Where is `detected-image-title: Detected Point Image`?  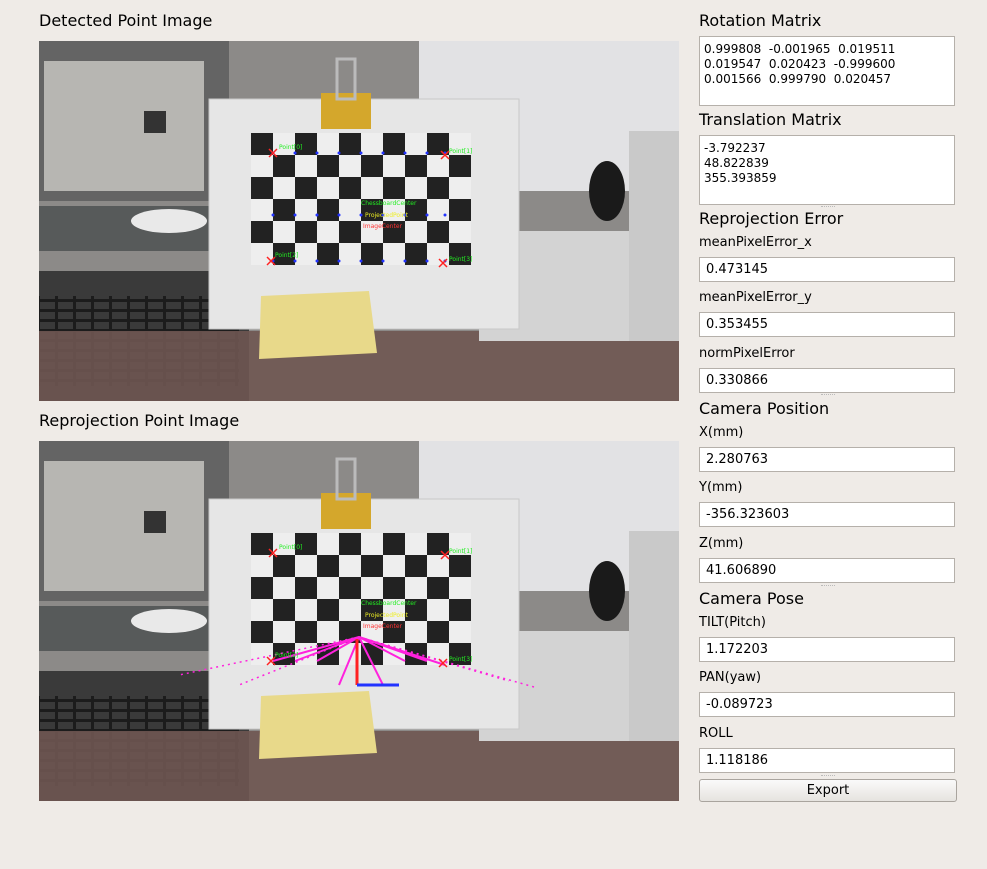
detected-image-title: Detected Point Image is located at coordinates (126, 20).